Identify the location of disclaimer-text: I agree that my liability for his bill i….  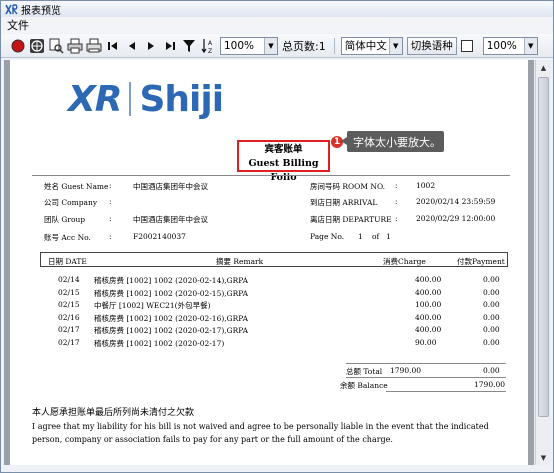
(260, 433).